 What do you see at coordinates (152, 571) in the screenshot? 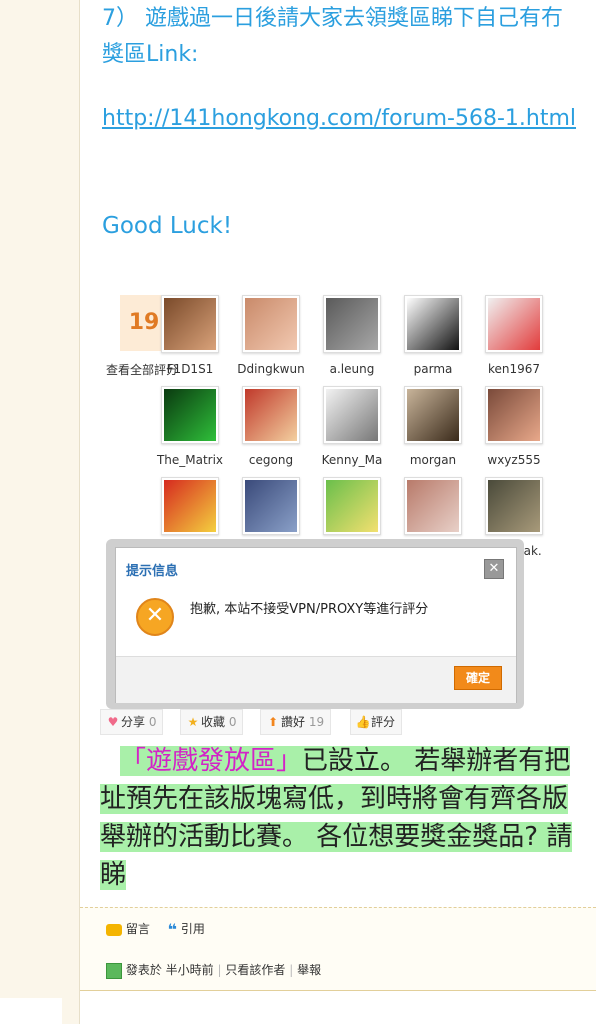
I see `dialog-title: 提示信息` at bounding box center [152, 571].